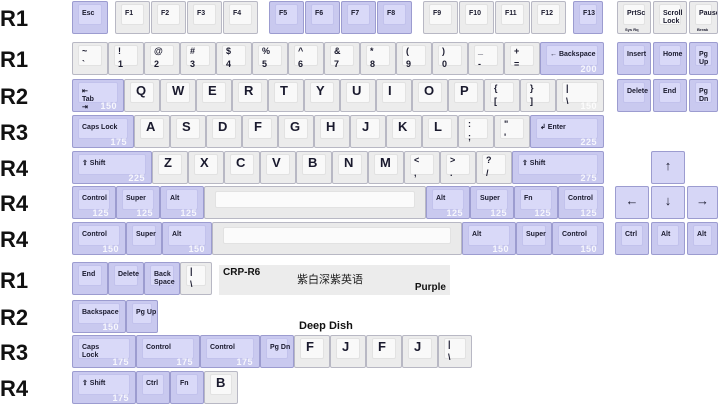 The width and height of the screenshot is (720, 404). Describe the element at coordinates (670, 17) in the screenshot. I see `key-scroll-lock: Scroll Lock` at that location.